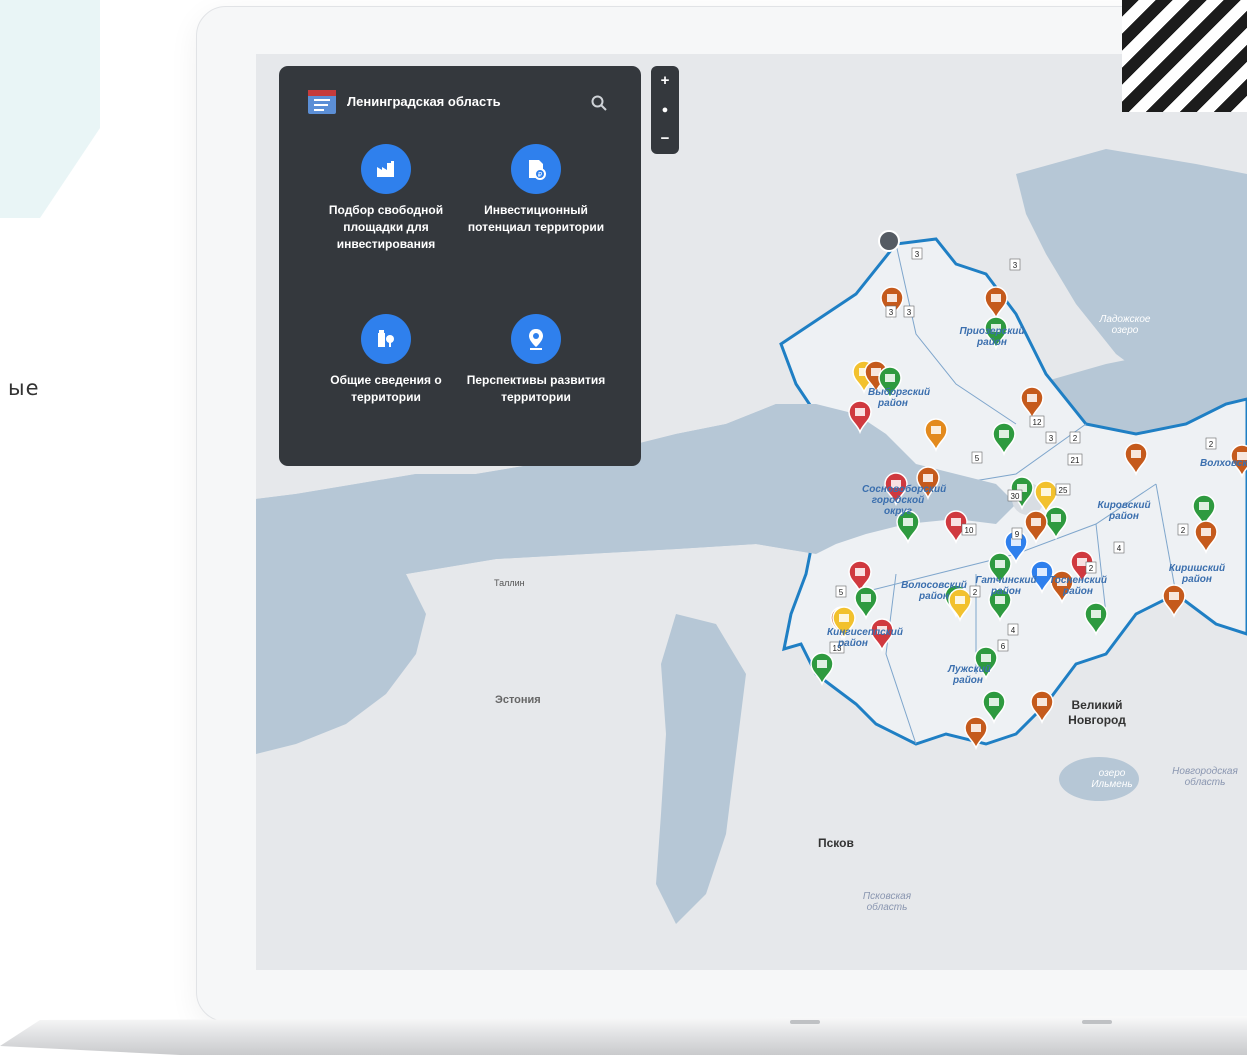 The width and height of the screenshot is (1247, 1055). I want to click on district-label-kingisepp: Кингисеппский район, so click(865, 638).